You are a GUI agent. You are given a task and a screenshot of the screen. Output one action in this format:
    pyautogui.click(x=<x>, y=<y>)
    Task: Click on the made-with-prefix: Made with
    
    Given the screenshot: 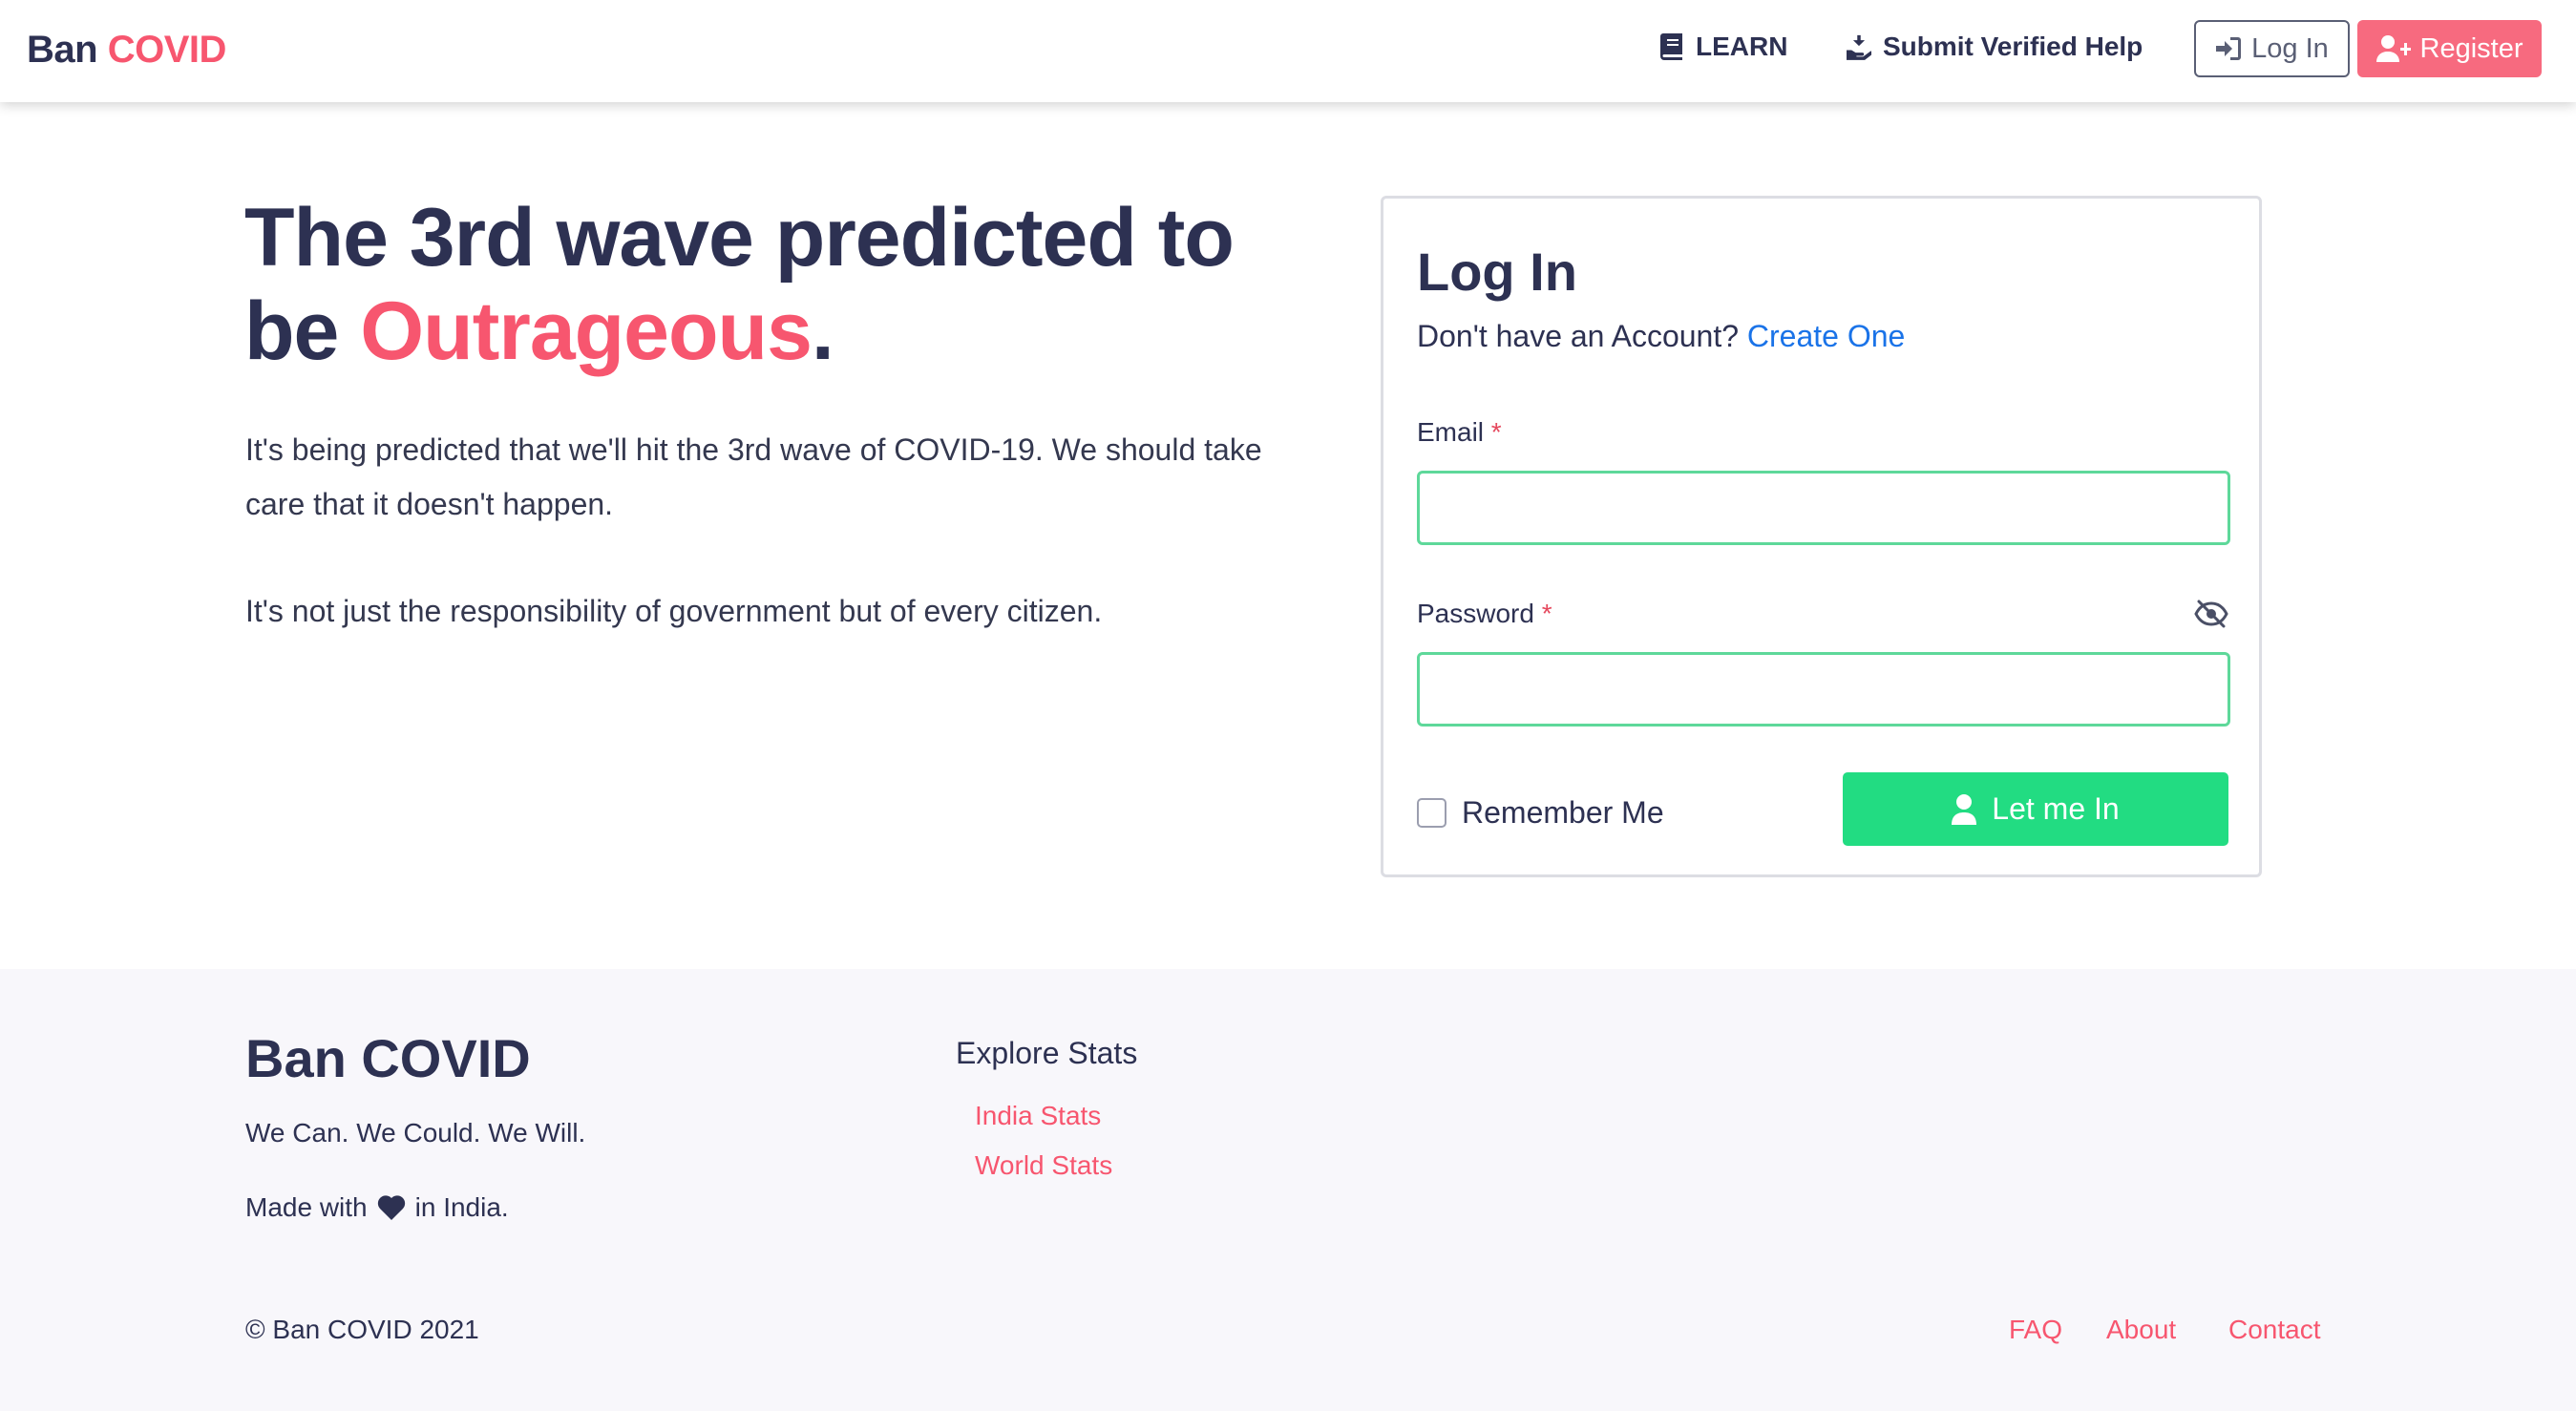 What is the action you would take?
    pyautogui.click(x=306, y=1207)
    